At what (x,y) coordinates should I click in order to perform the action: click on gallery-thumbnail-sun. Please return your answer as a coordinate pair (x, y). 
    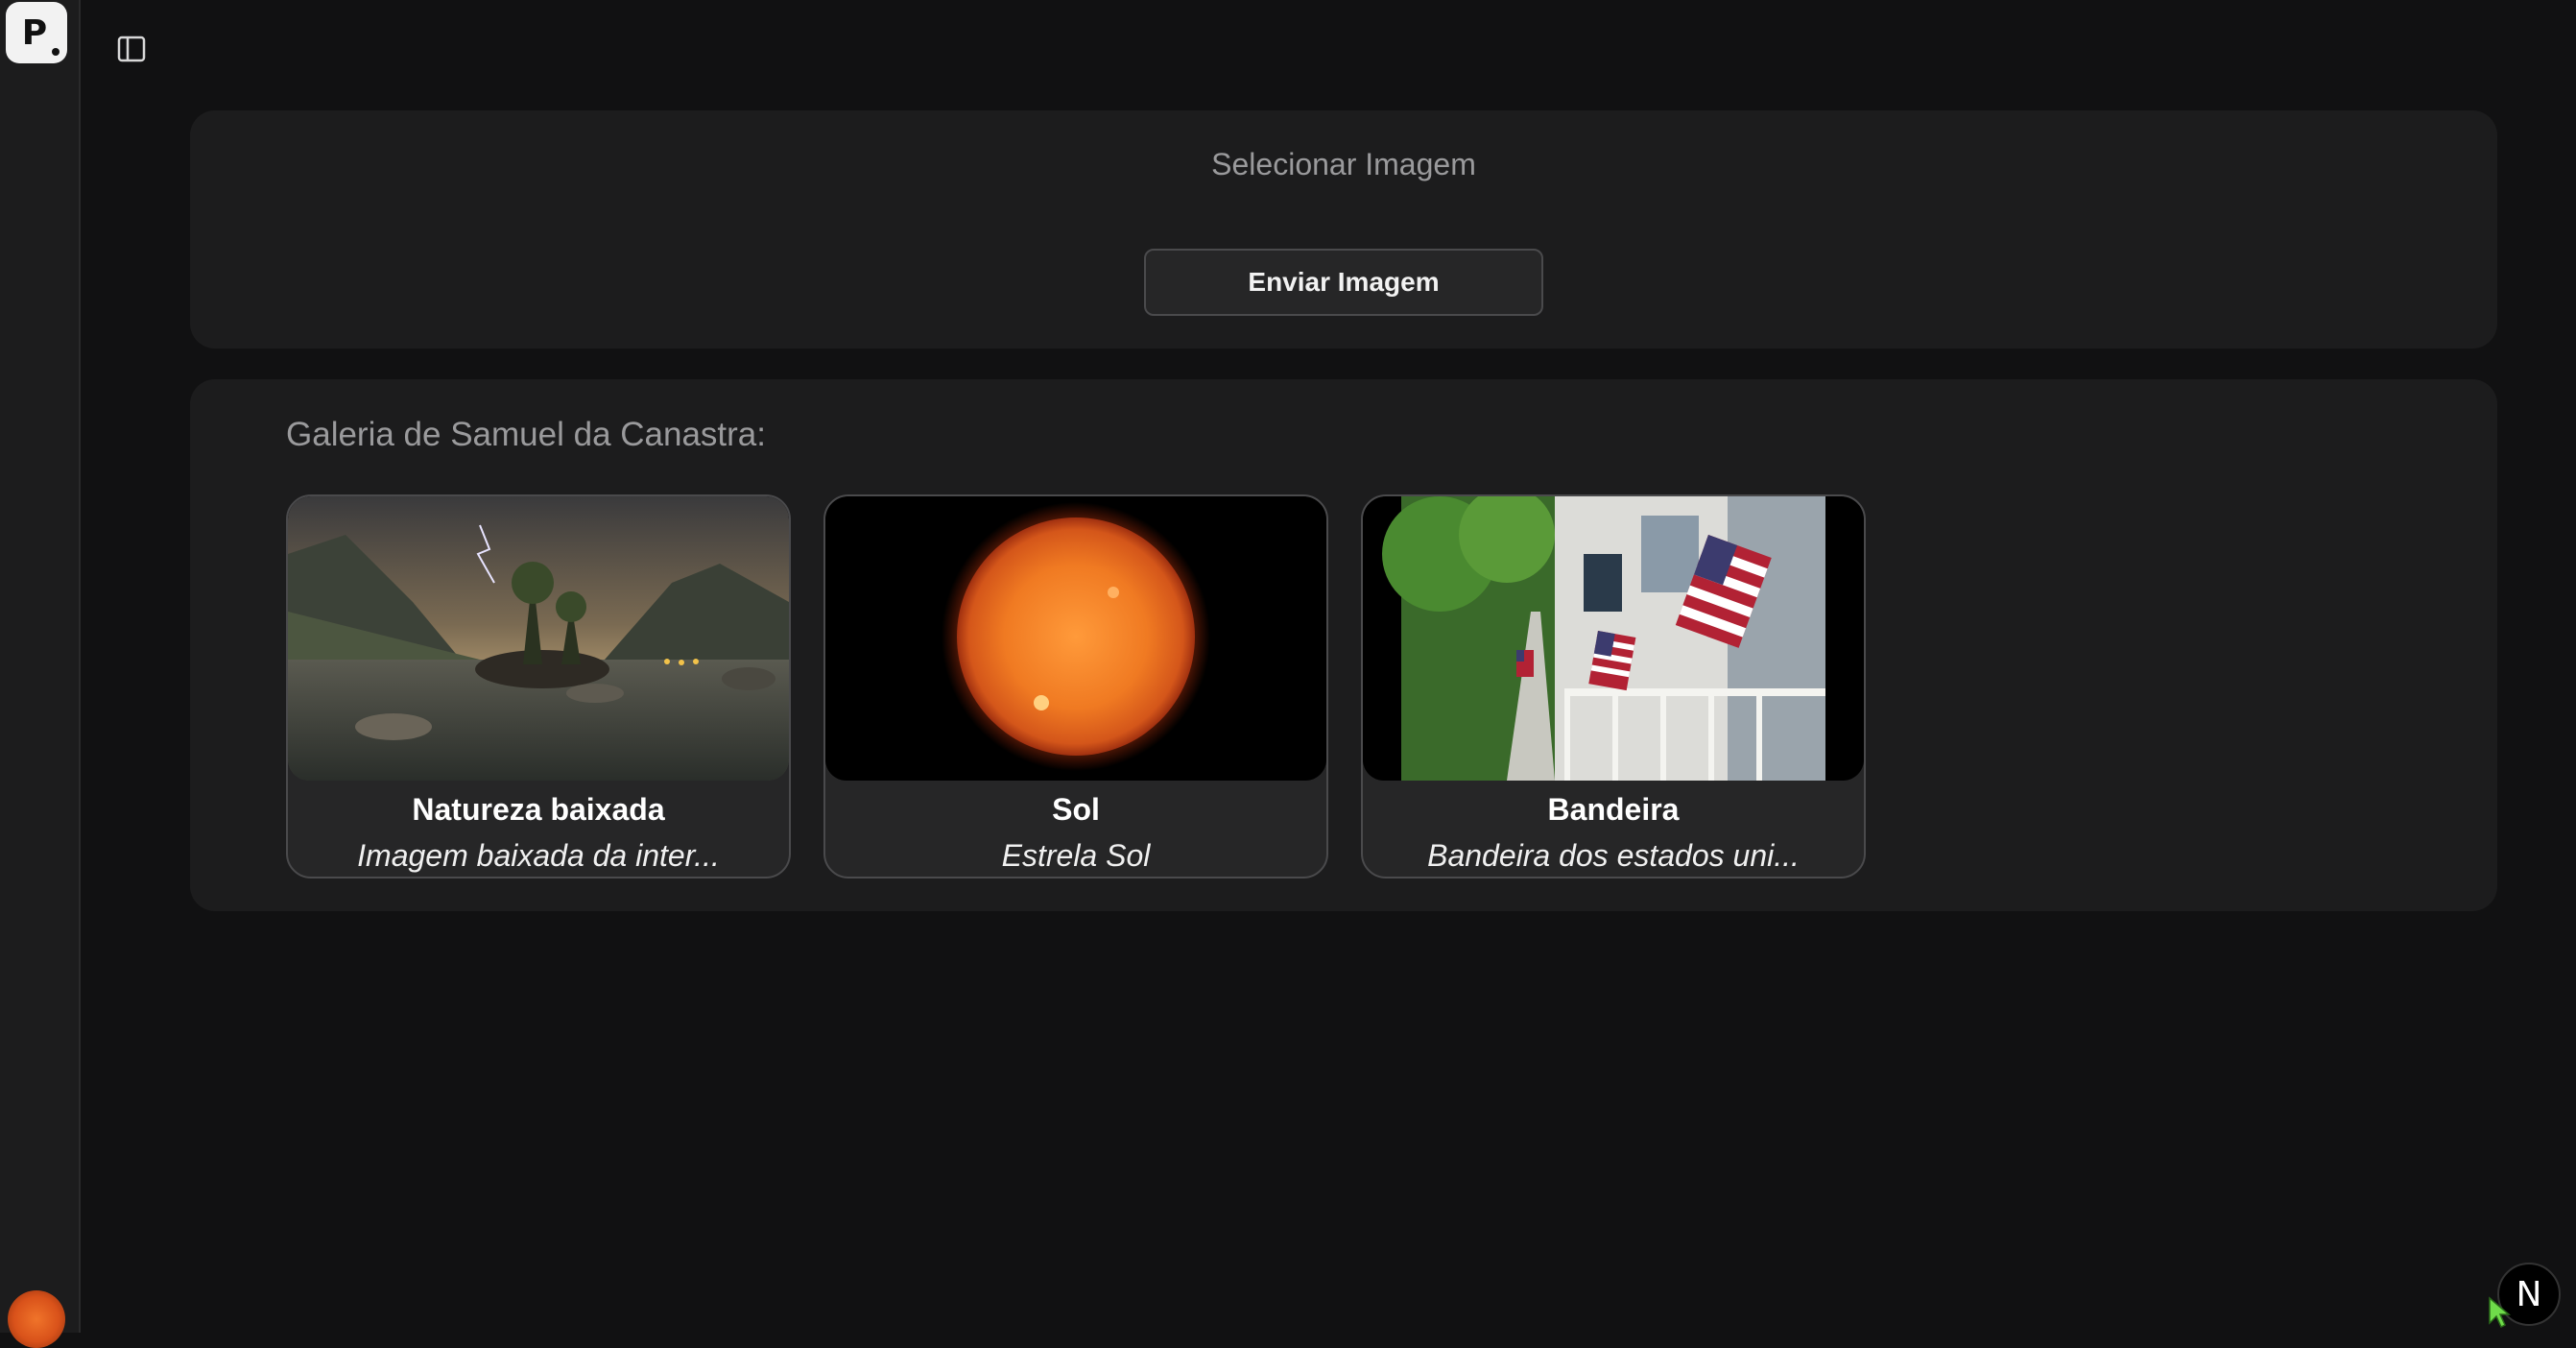
    Looking at the image, I should click on (1075, 639).